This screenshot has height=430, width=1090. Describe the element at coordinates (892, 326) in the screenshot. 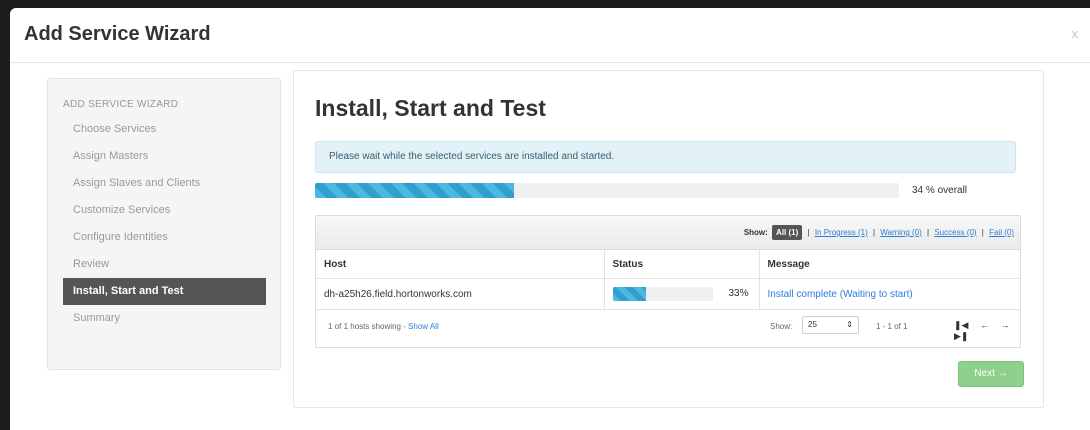

I see `page-range: 1 - 1 of 1` at that location.